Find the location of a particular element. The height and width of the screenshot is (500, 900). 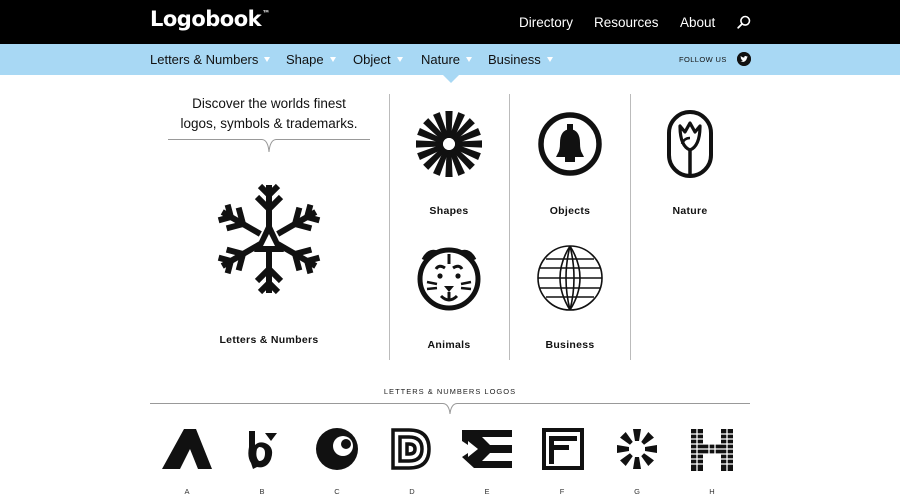

tile-label-objects: Objects is located at coordinates (570, 211).